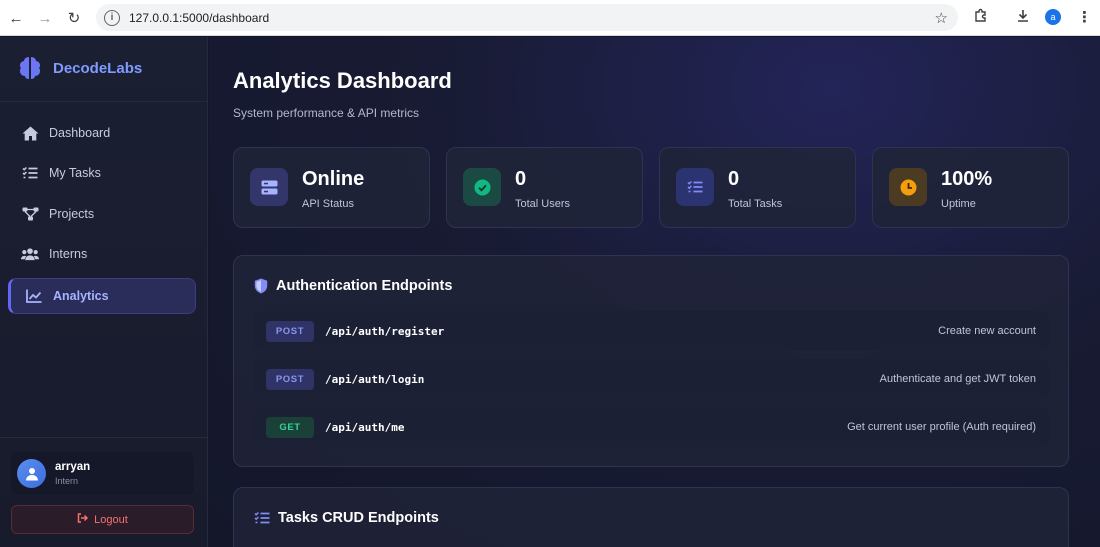  Describe the element at coordinates (34, 296) in the screenshot. I see `chart-line-icon` at that location.